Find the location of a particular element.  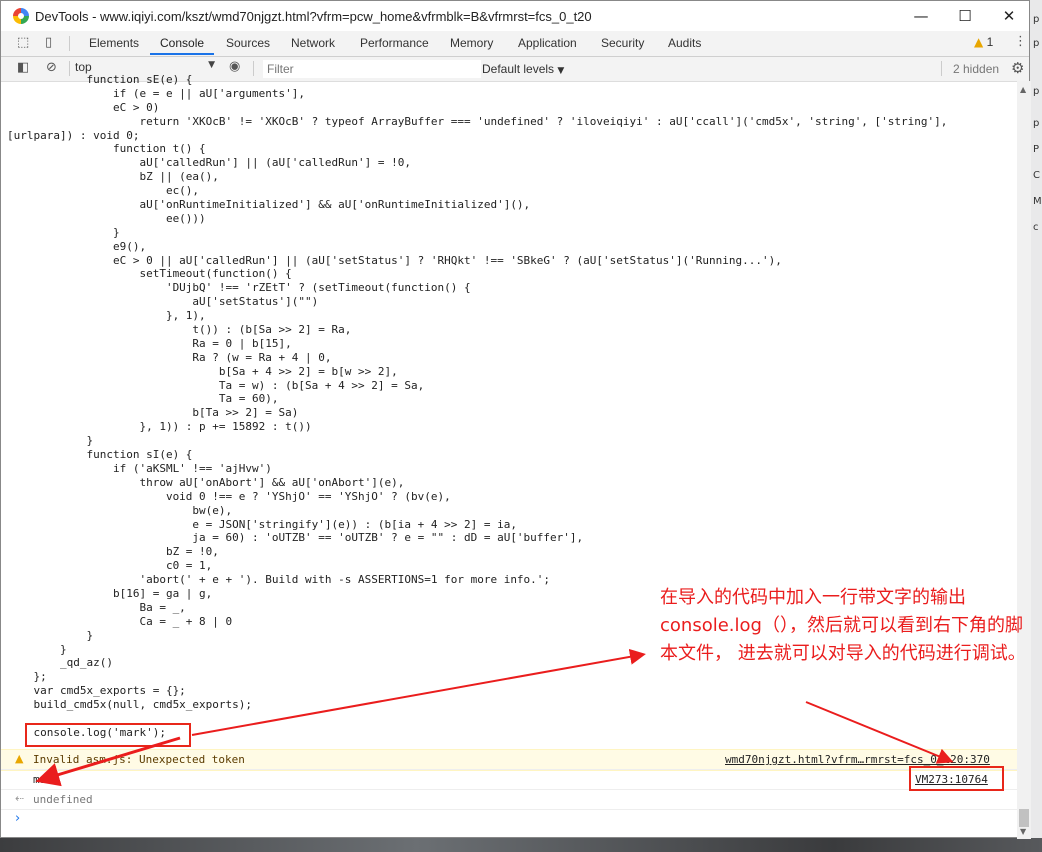

annotation-arrows is located at coordinates (494, 717).